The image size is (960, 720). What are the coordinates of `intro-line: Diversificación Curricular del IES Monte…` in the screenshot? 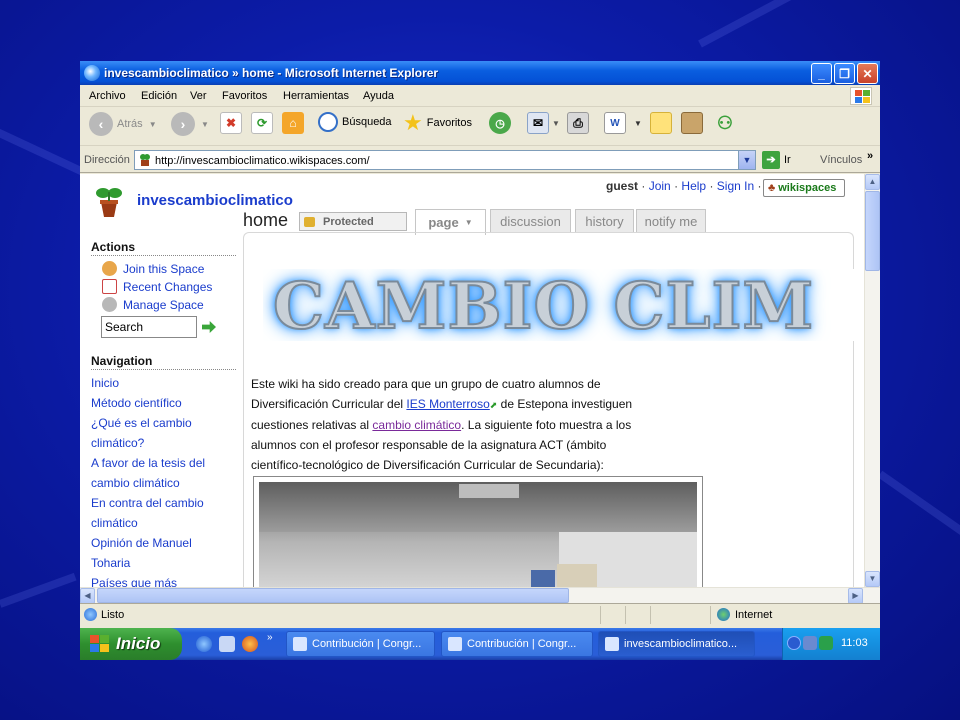 It's located at (466, 404).